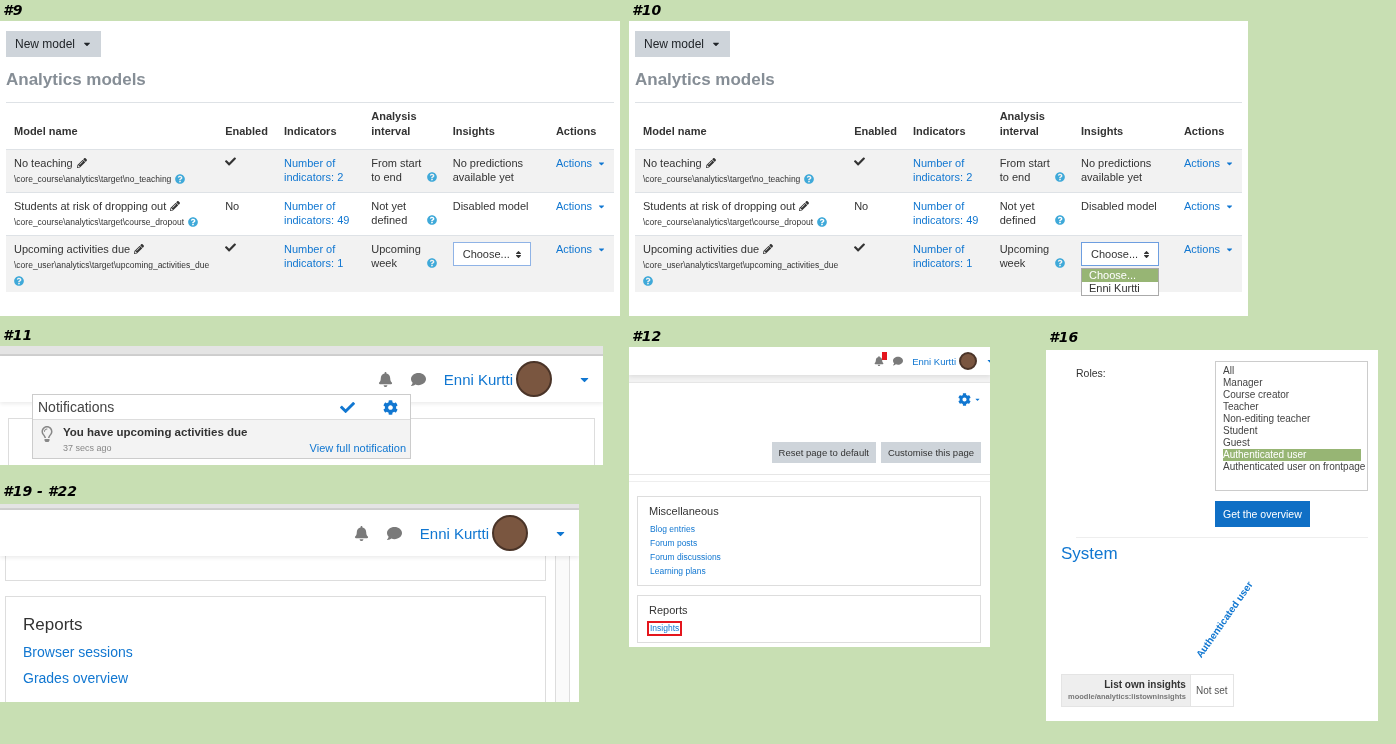 Image resolution: width=1396 pixels, height=744 pixels. Describe the element at coordinates (1292, 383) in the screenshot. I see `role-option: Manager` at that location.